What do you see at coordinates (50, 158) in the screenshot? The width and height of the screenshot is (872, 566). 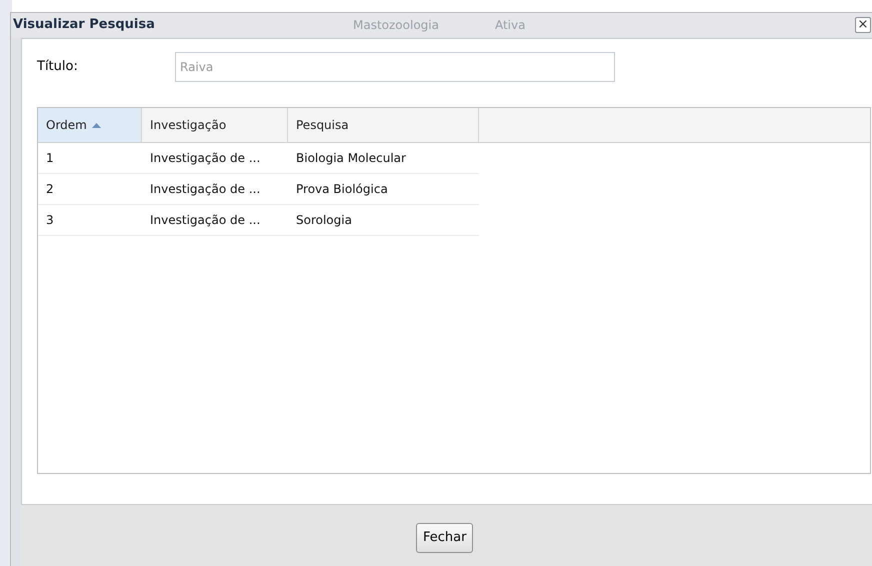 I see `table-cell-text: 1` at bounding box center [50, 158].